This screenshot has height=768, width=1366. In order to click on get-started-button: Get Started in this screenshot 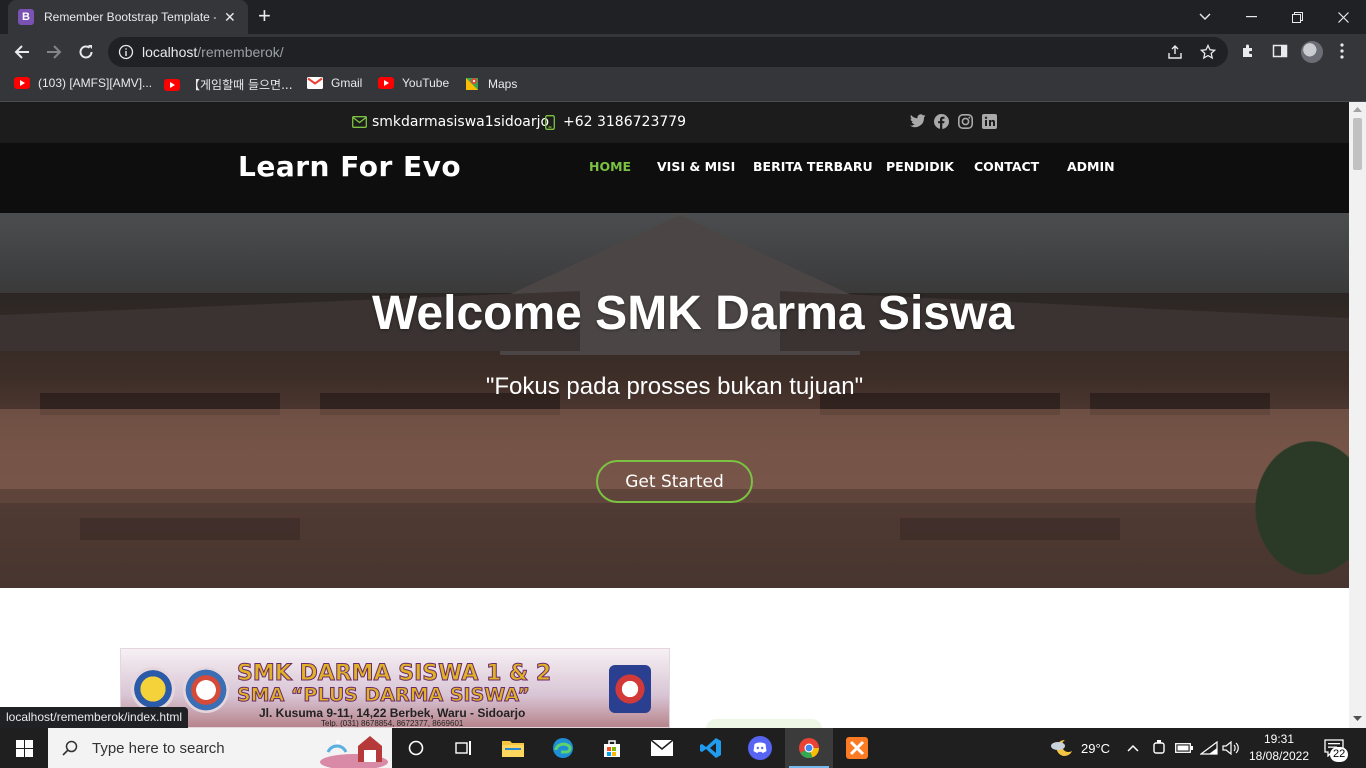, I will do `click(674, 481)`.